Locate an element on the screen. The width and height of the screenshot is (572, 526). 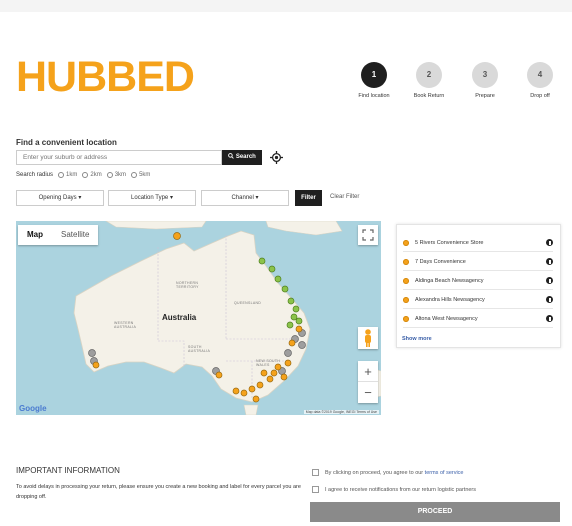
radio-5km is located at coordinates (134, 175).